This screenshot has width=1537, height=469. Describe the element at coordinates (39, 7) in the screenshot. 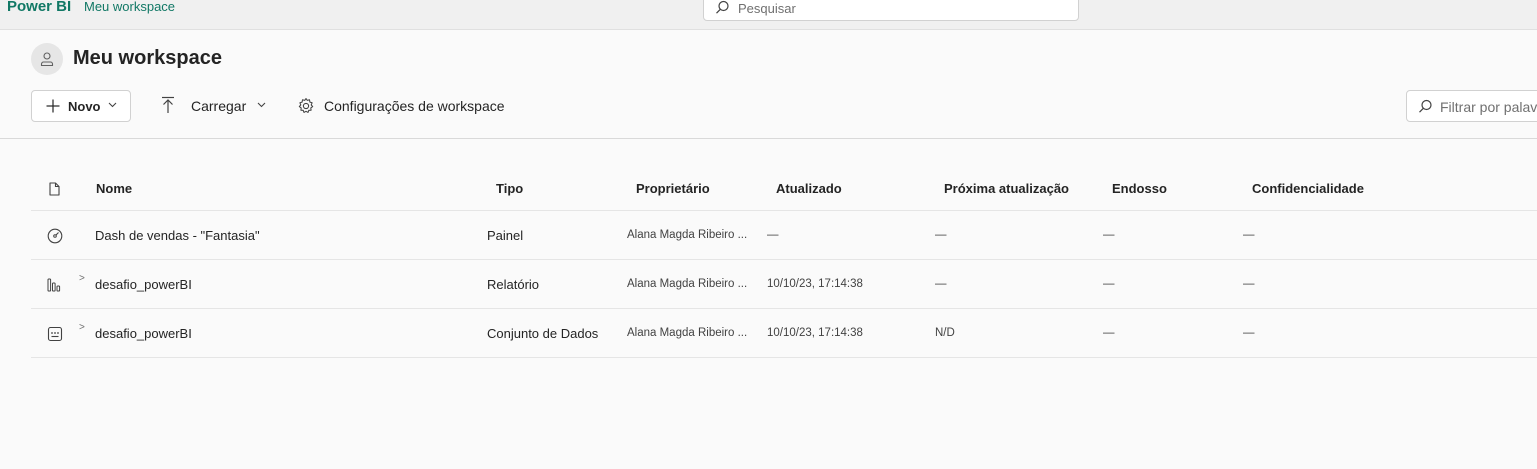

I see `app-brand: Power BI` at that location.